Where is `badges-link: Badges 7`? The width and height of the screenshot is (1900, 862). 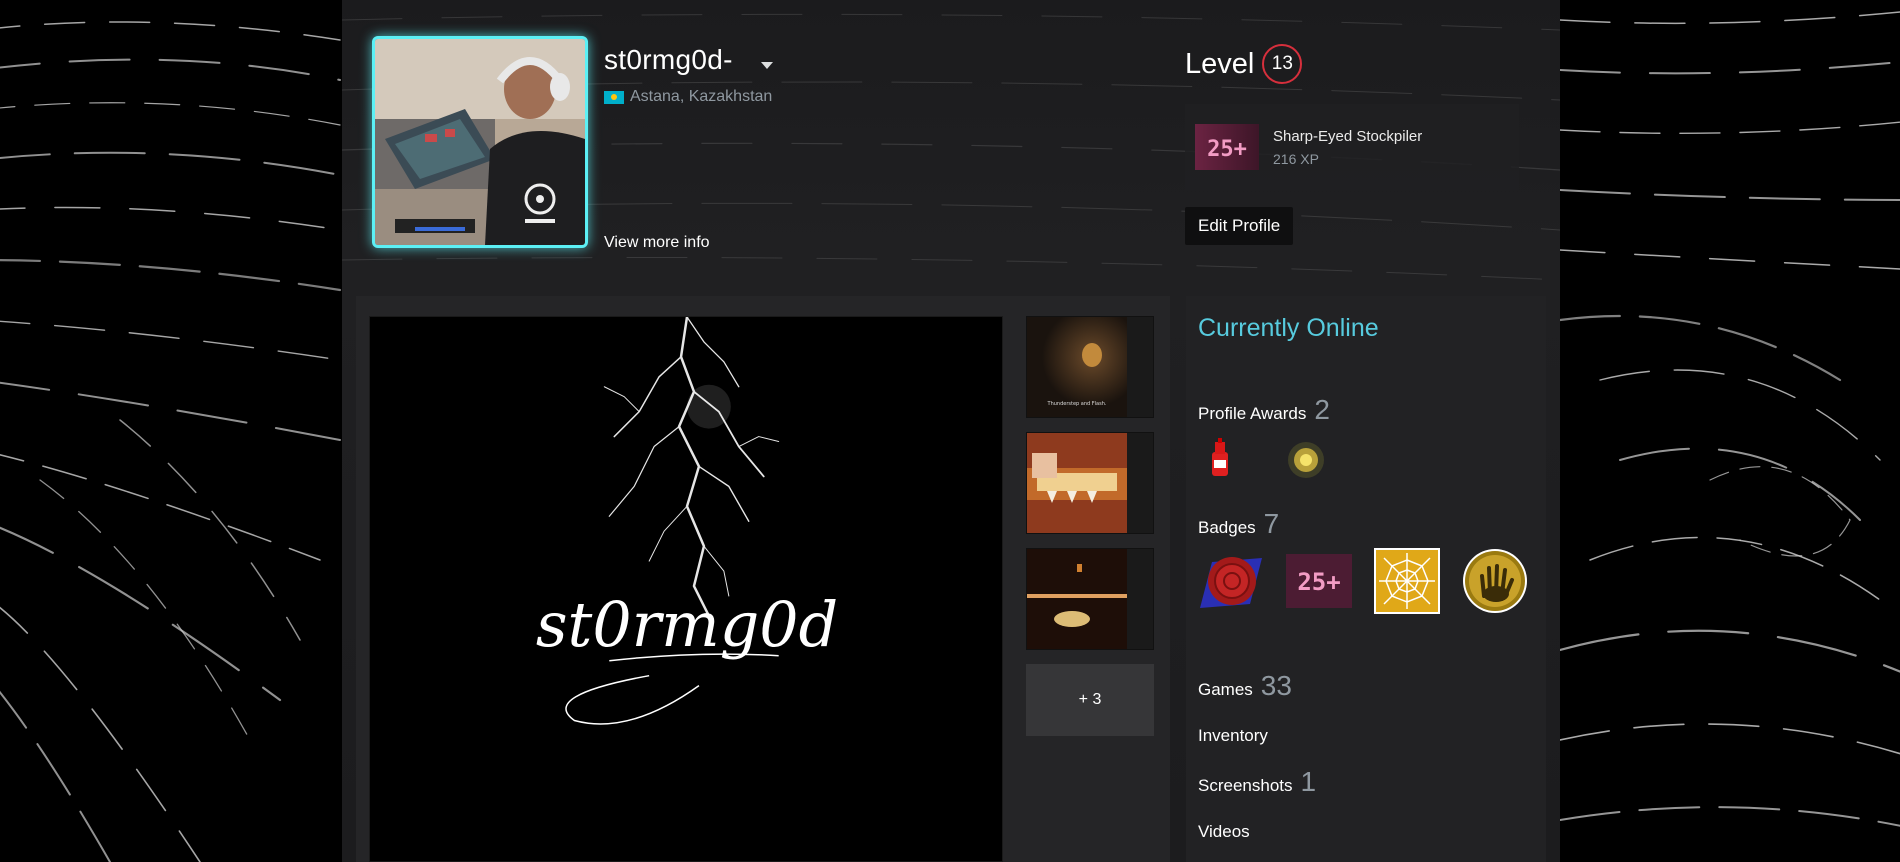 badges-link: Badges 7 is located at coordinates (1238, 524).